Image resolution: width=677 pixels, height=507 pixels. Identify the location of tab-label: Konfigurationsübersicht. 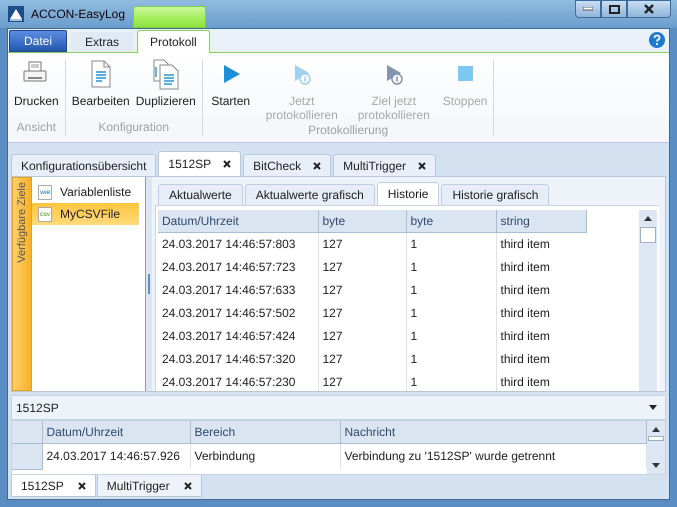
(83, 166).